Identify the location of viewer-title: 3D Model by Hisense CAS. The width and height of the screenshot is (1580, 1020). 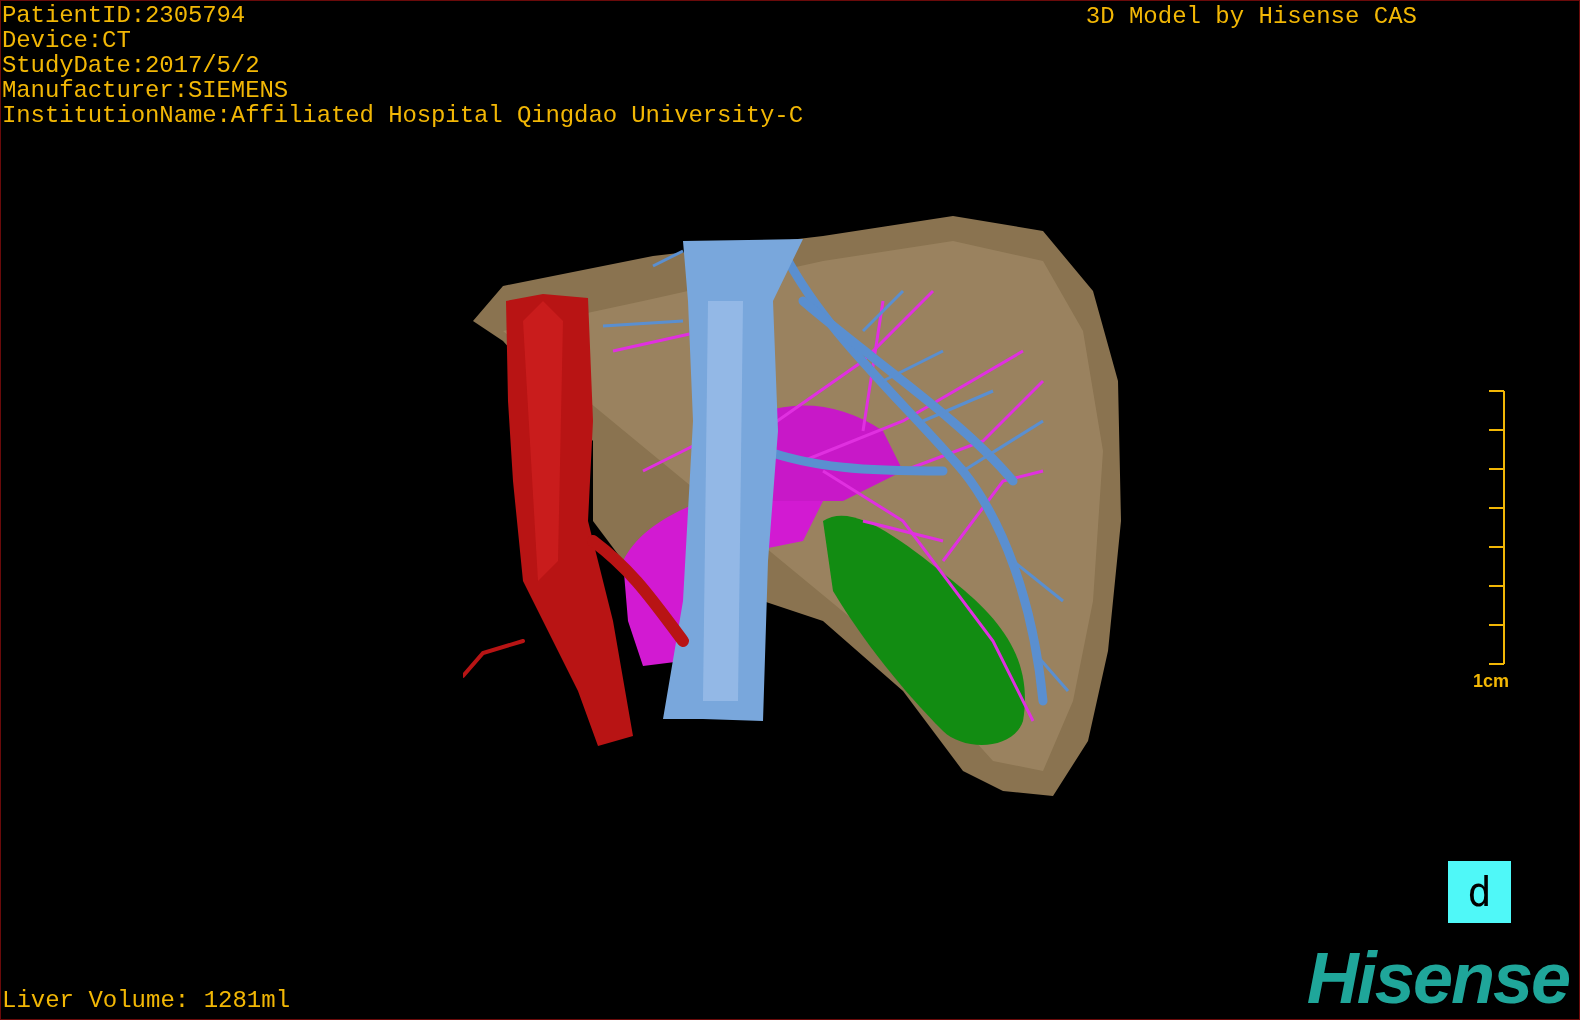
(1251, 18).